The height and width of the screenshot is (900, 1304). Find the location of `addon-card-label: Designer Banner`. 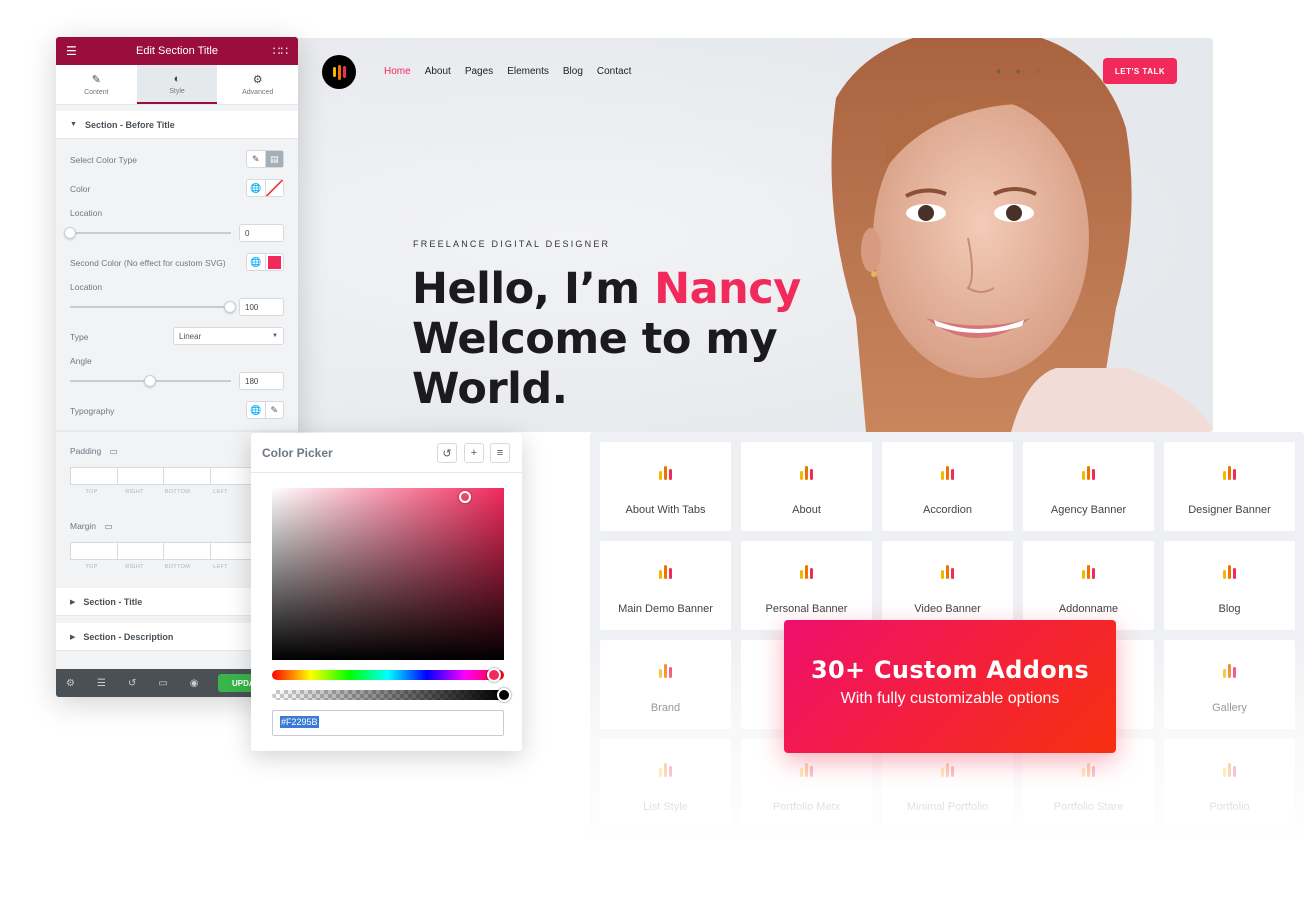

addon-card-label: Designer Banner is located at coordinates (1229, 510).